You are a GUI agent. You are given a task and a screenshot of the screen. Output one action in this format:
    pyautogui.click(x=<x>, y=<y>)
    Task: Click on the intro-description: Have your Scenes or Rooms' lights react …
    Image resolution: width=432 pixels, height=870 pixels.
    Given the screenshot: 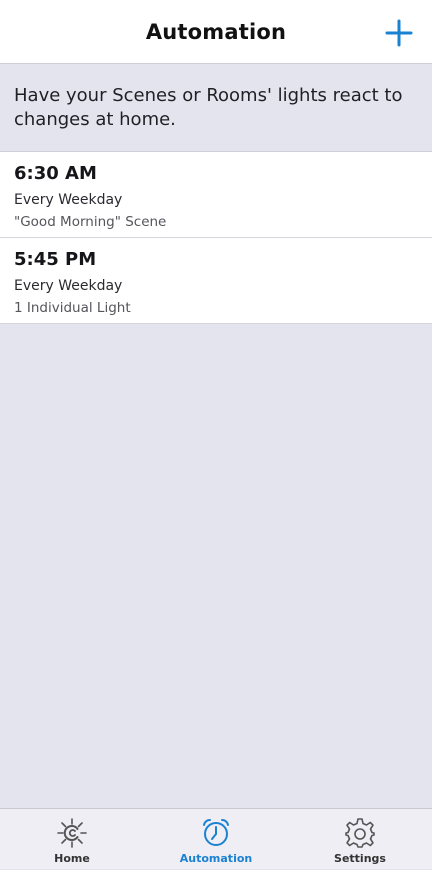 What is the action you would take?
    pyautogui.click(x=216, y=108)
    